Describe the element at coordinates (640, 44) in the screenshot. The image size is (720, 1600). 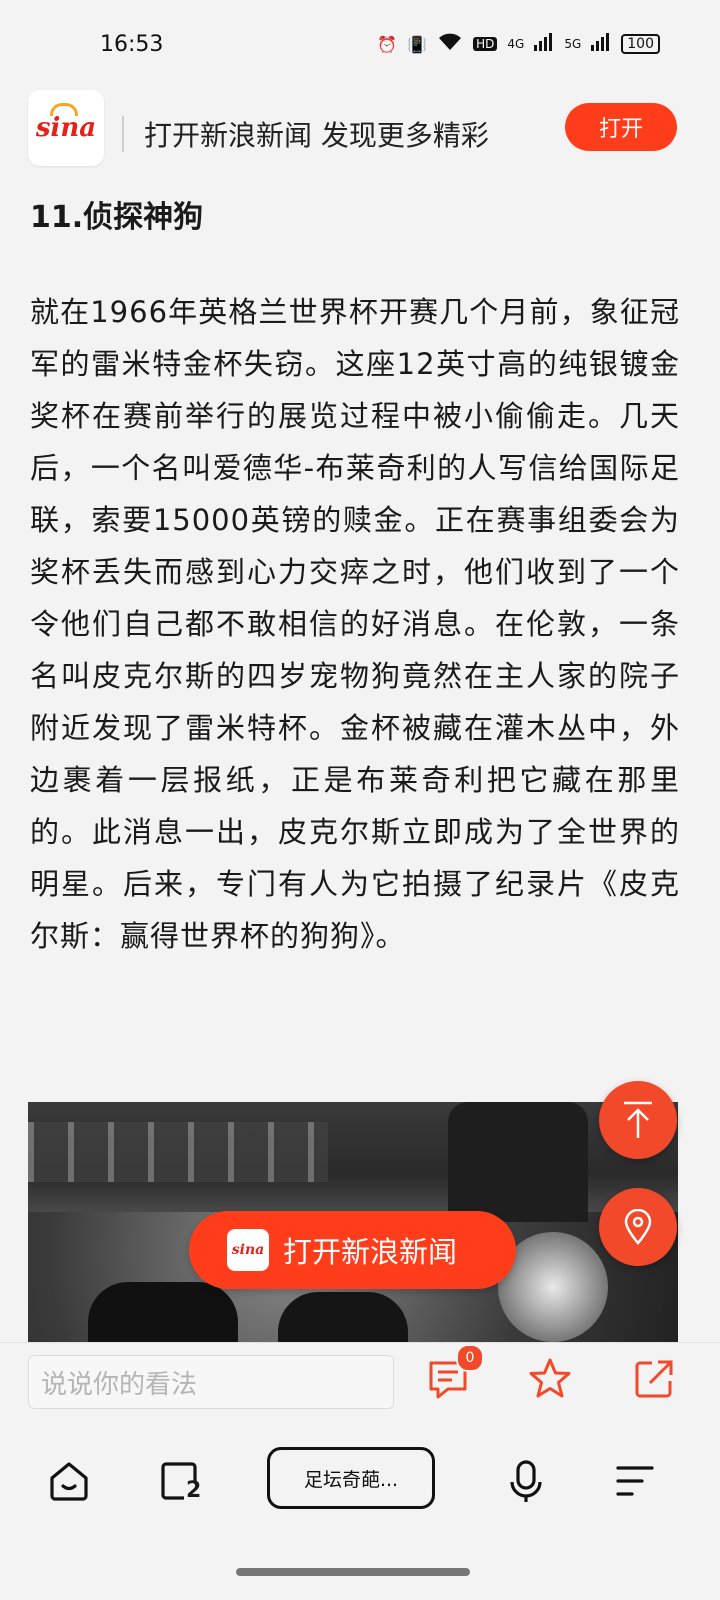
I see `battery-icon: 100` at that location.